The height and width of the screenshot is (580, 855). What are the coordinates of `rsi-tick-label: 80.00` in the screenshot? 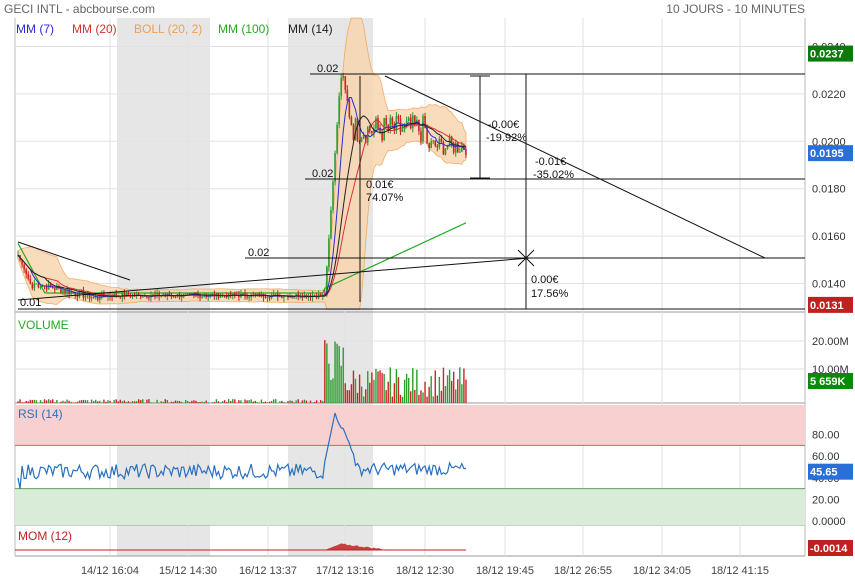 It's located at (826, 436).